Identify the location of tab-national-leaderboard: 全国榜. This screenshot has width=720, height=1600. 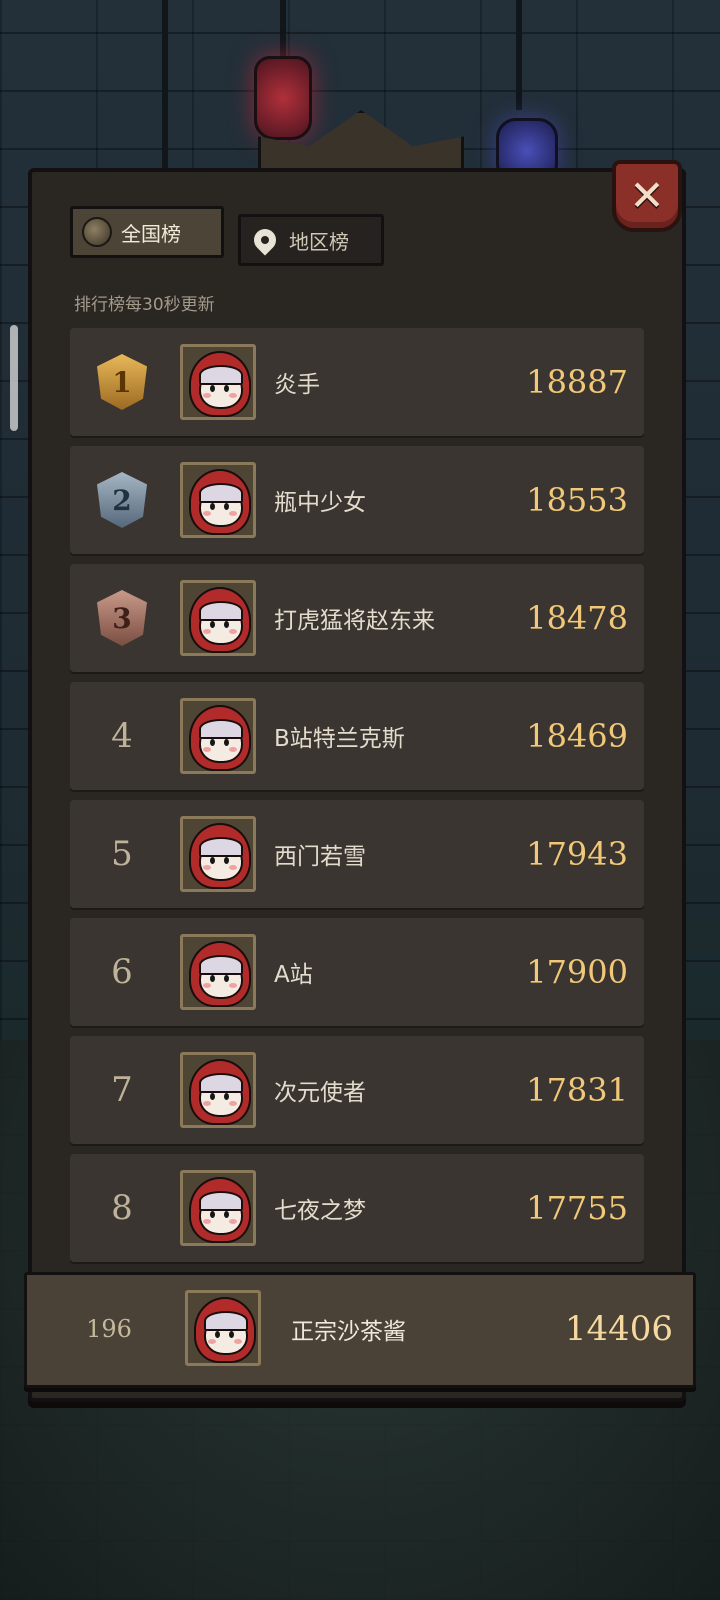
(147, 232).